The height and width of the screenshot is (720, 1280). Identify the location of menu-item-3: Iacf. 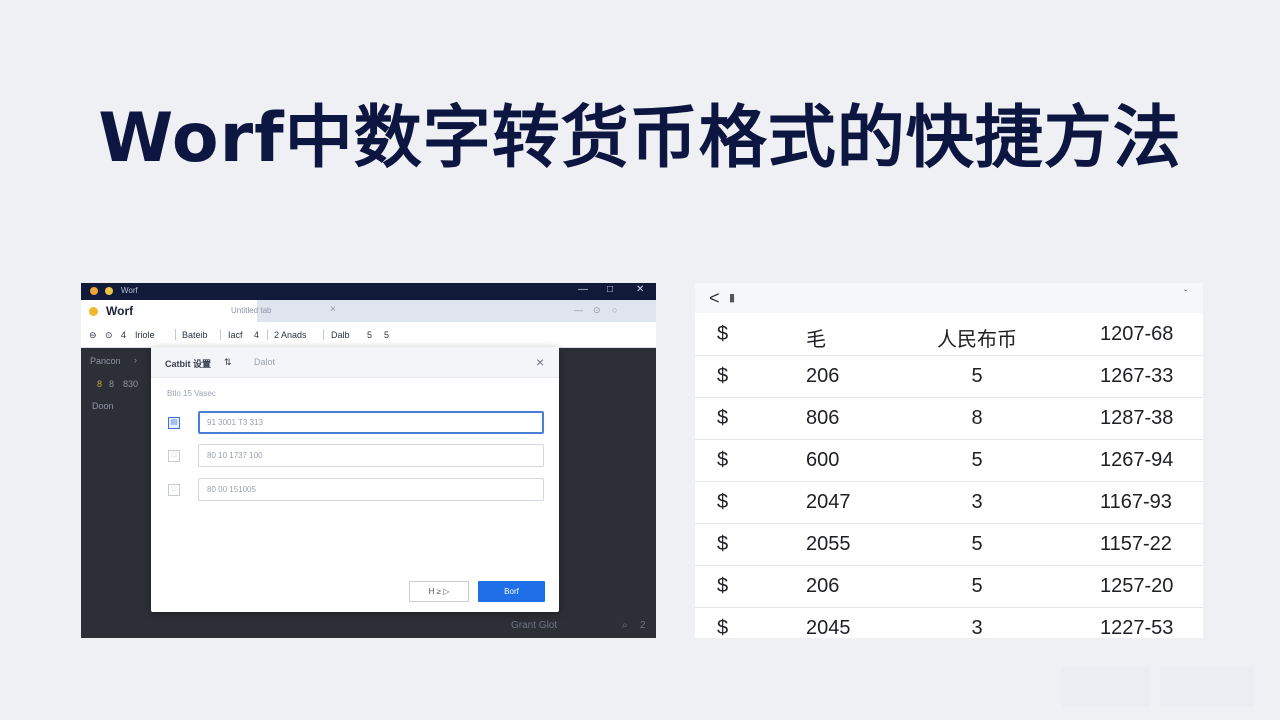
(235, 335).